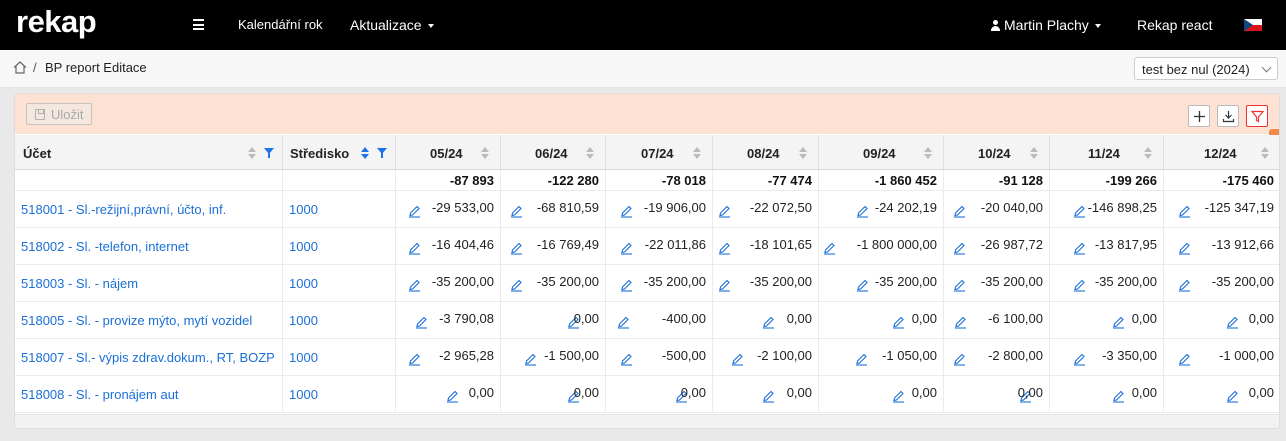  Describe the element at coordinates (79, 283) in the screenshot. I see `account-link: 518003 - Sl. - nájem` at that location.